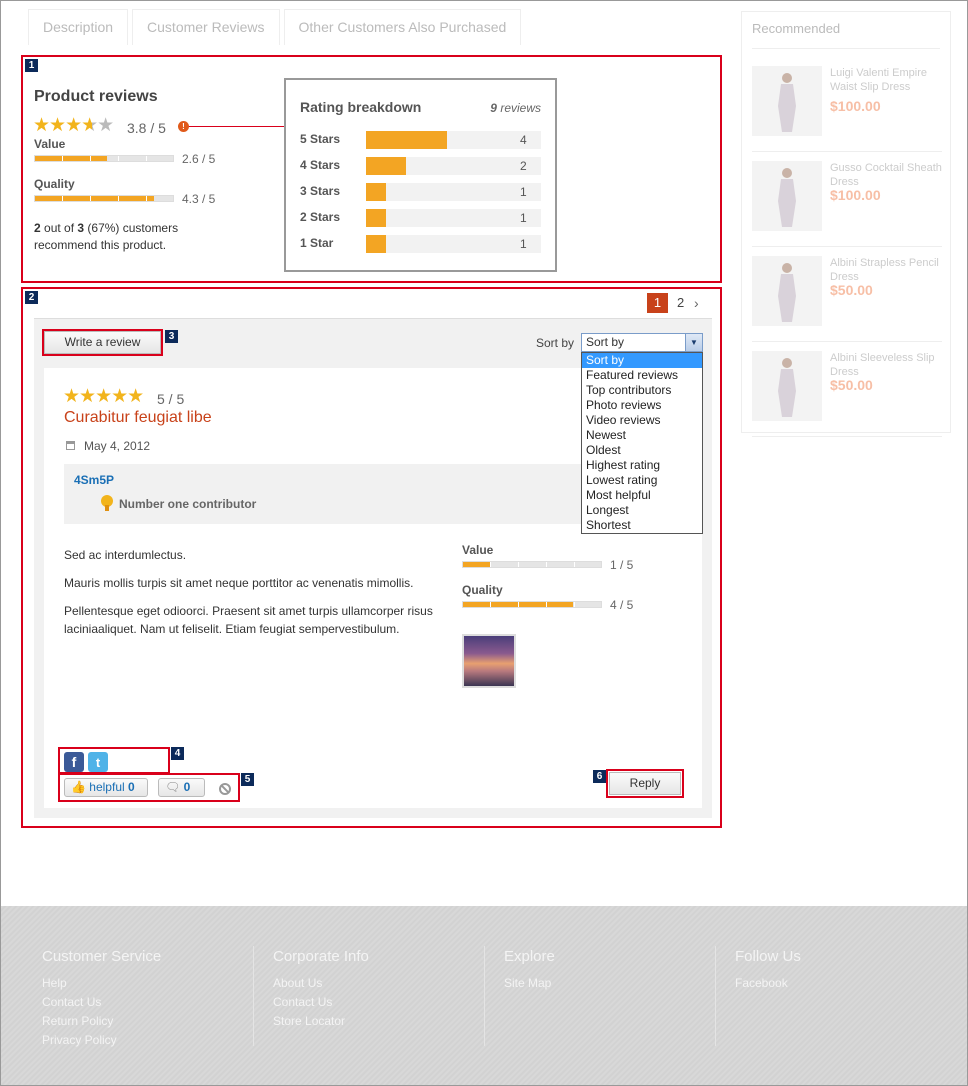 This screenshot has width=968, height=1086. Describe the element at coordinates (73, 125) in the screenshot. I see `summary-stars: ★★★★★` at that location.